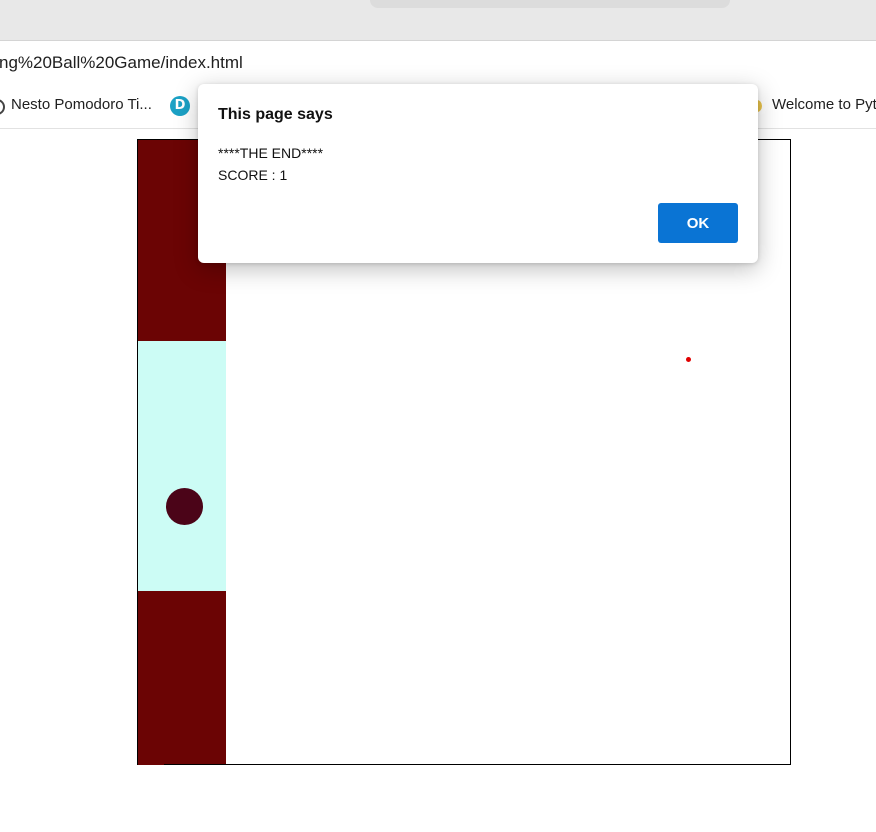 The image size is (876, 832). Describe the element at coordinates (195, 764) in the screenshot. I see `canvas-bottom-edge` at that location.